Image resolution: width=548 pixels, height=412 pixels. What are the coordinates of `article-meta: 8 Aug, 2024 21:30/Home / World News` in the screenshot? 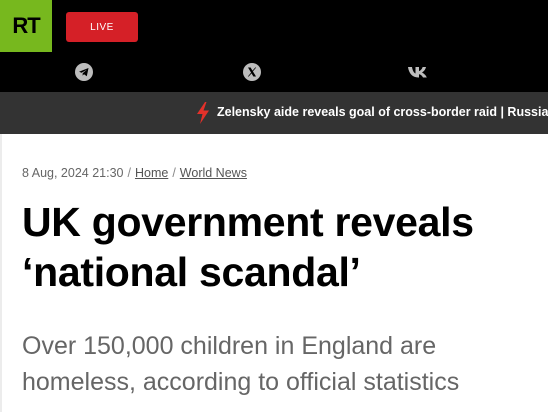 It's located at (134, 173).